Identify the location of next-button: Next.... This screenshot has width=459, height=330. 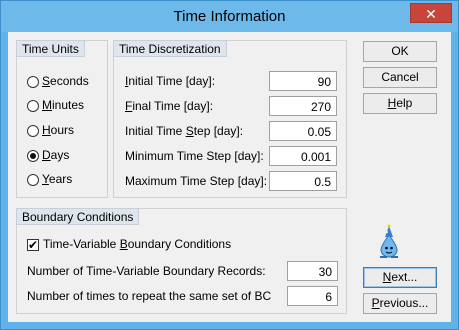
(400, 277).